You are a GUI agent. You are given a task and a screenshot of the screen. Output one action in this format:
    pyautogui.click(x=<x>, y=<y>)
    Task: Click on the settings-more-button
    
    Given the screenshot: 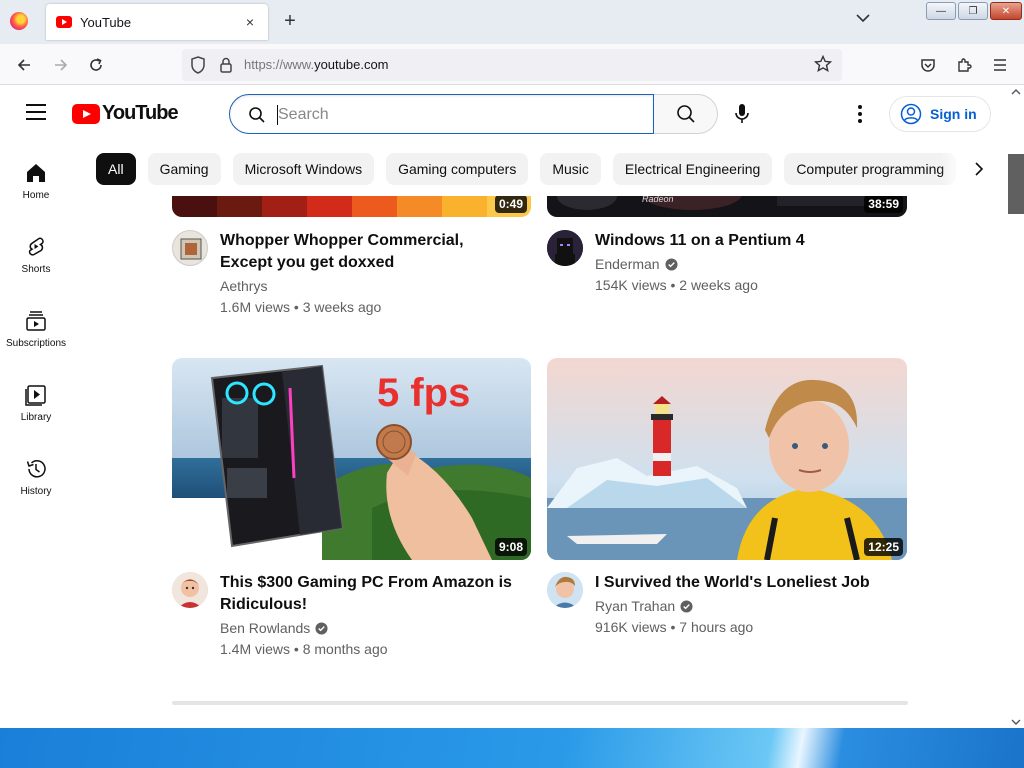 What is the action you would take?
    pyautogui.click(x=860, y=114)
    